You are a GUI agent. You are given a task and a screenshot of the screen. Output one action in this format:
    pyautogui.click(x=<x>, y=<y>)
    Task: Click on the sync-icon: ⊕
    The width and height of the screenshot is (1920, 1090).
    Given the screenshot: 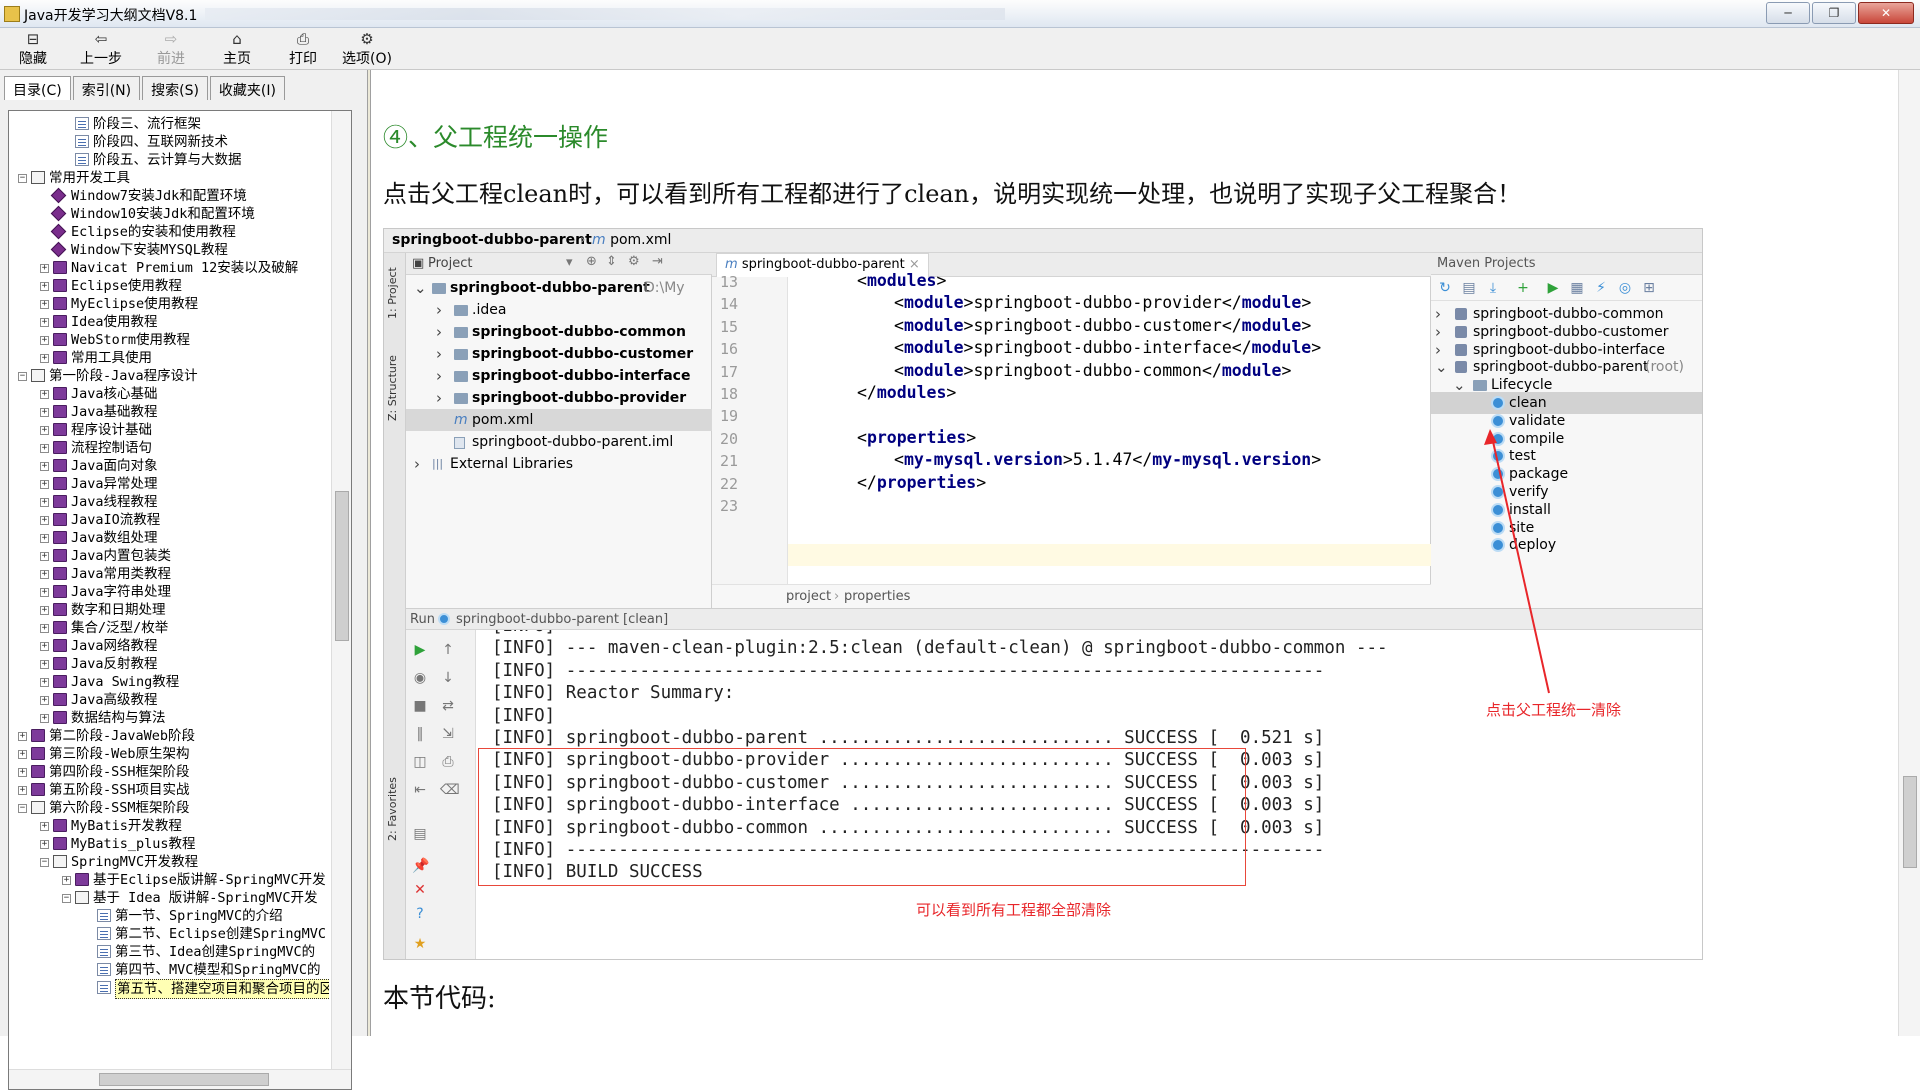 What is the action you would take?
    pyautogui.click(x=591, y=261)
    